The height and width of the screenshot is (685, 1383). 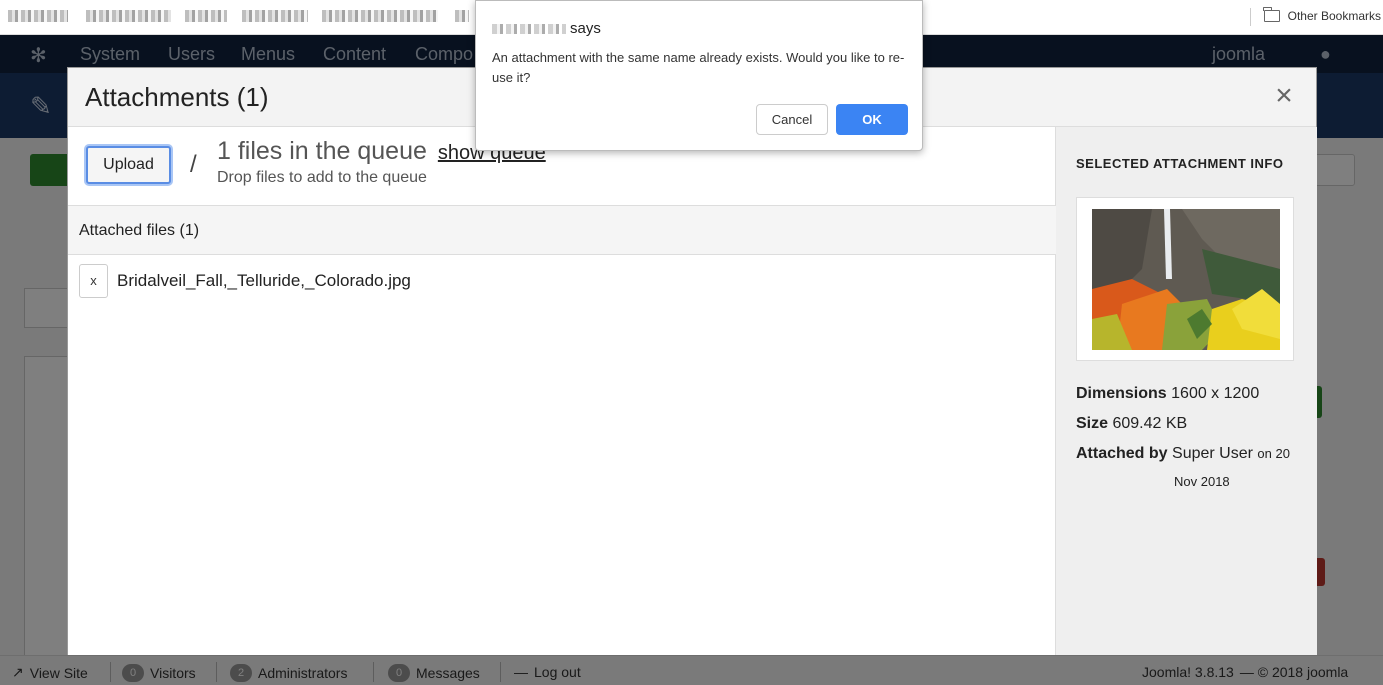 What do you see at coordinates (1273, 453) in the screenshot?
I see `attached-on-text: on 20` at bounding box center [1273, 453].